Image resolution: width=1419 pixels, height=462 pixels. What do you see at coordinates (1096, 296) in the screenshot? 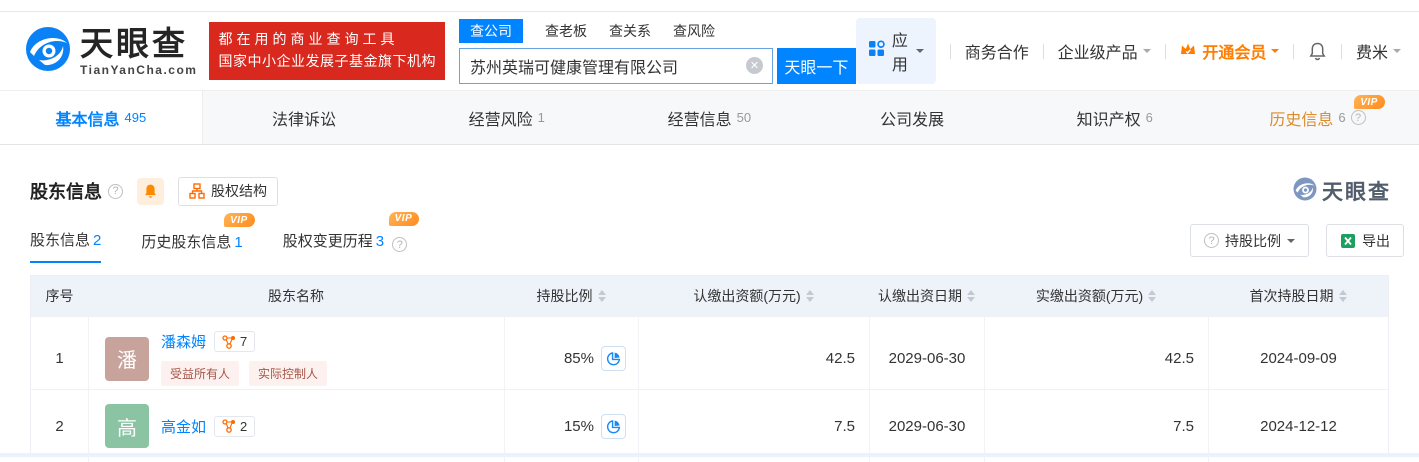
I see `header-cell-paid-amount: 实缴出资额(万元)` at bounding box center [1096, 296].